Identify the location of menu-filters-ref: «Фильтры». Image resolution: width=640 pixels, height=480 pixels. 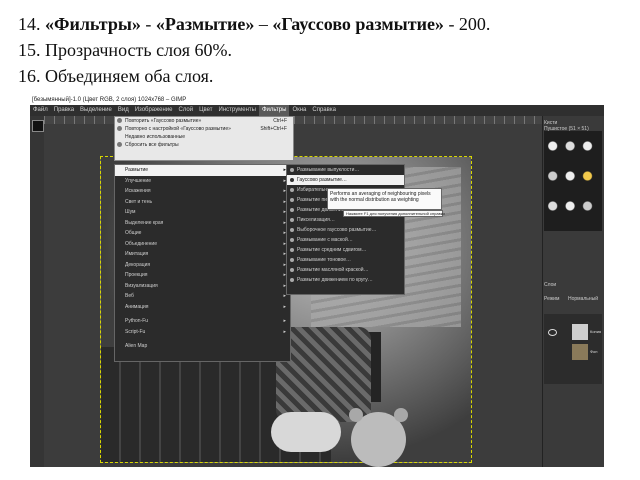
(93, 24).